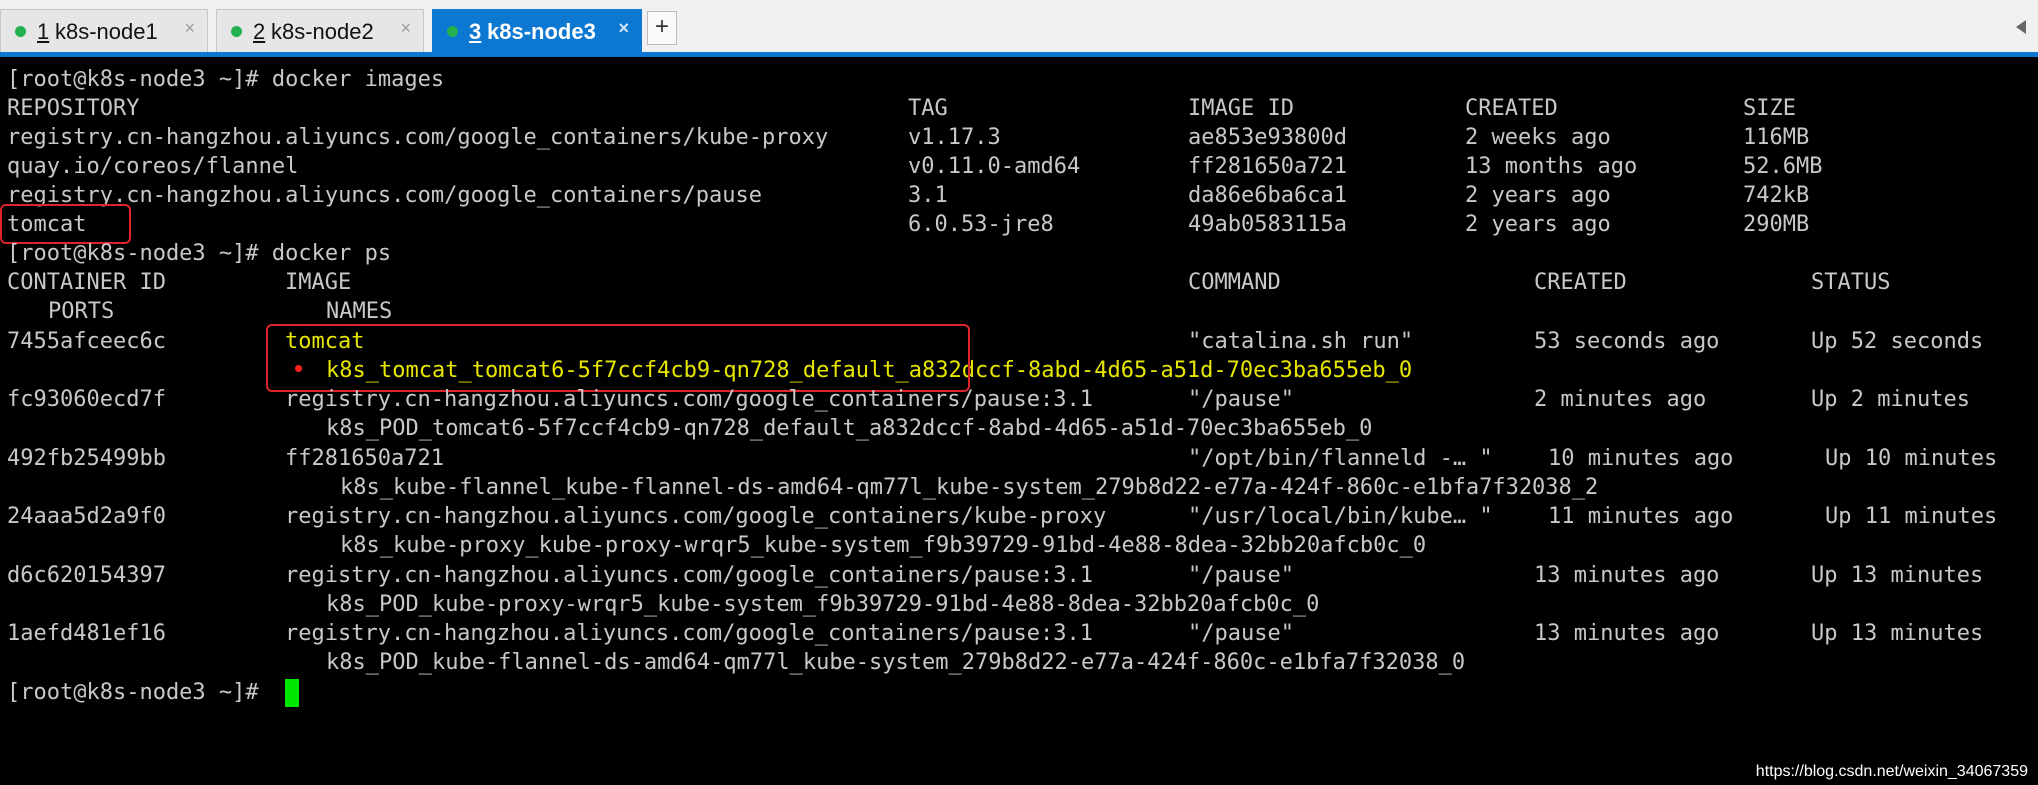 The image size is (2038, 785). What do you see at coordinates (1267, 224) in the screenshot?
I see `image-id: 49ab0583115a` at bounding box center [1267, 224].